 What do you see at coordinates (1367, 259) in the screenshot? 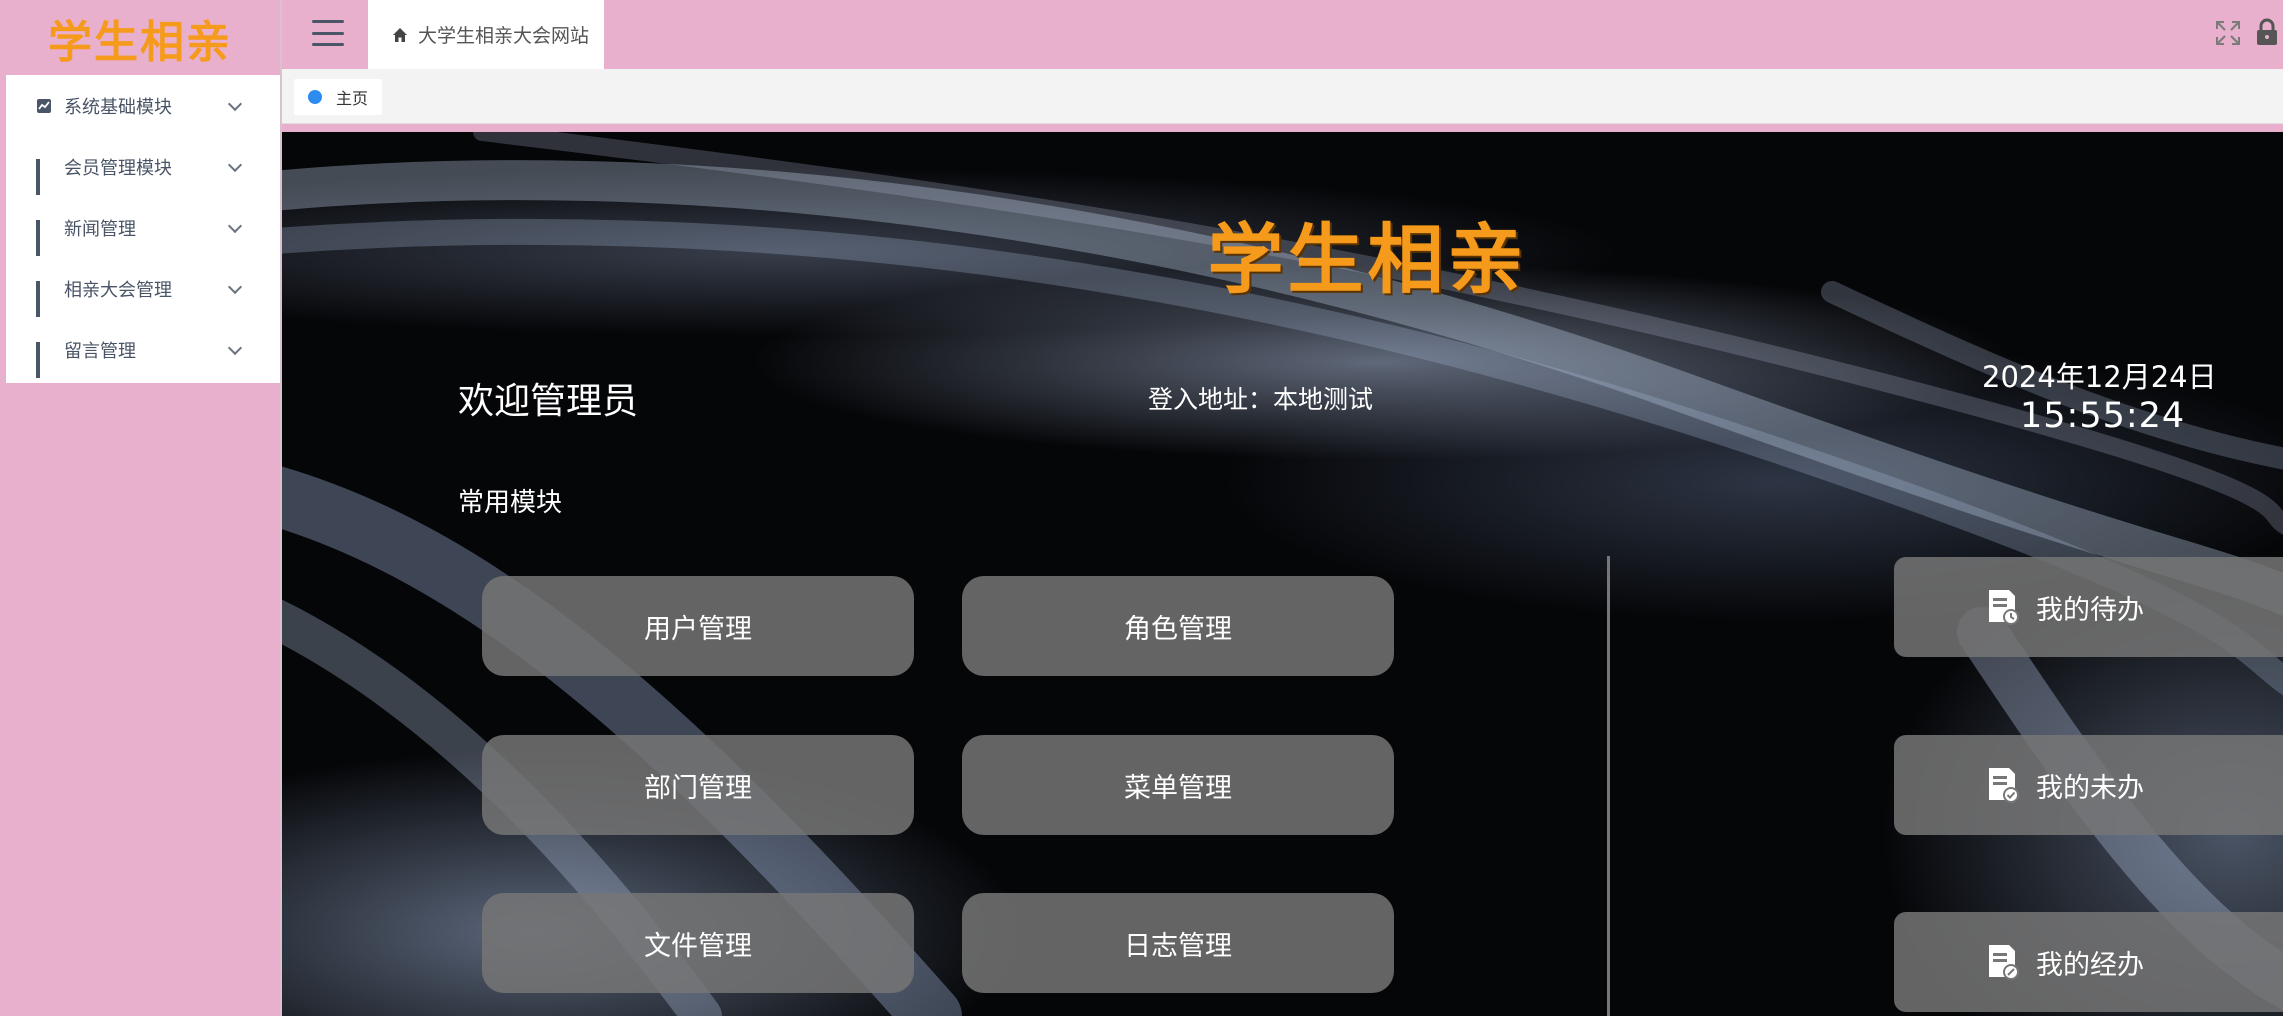
I see `site-title: 学生相亲` at bounding box center [1367, 259].